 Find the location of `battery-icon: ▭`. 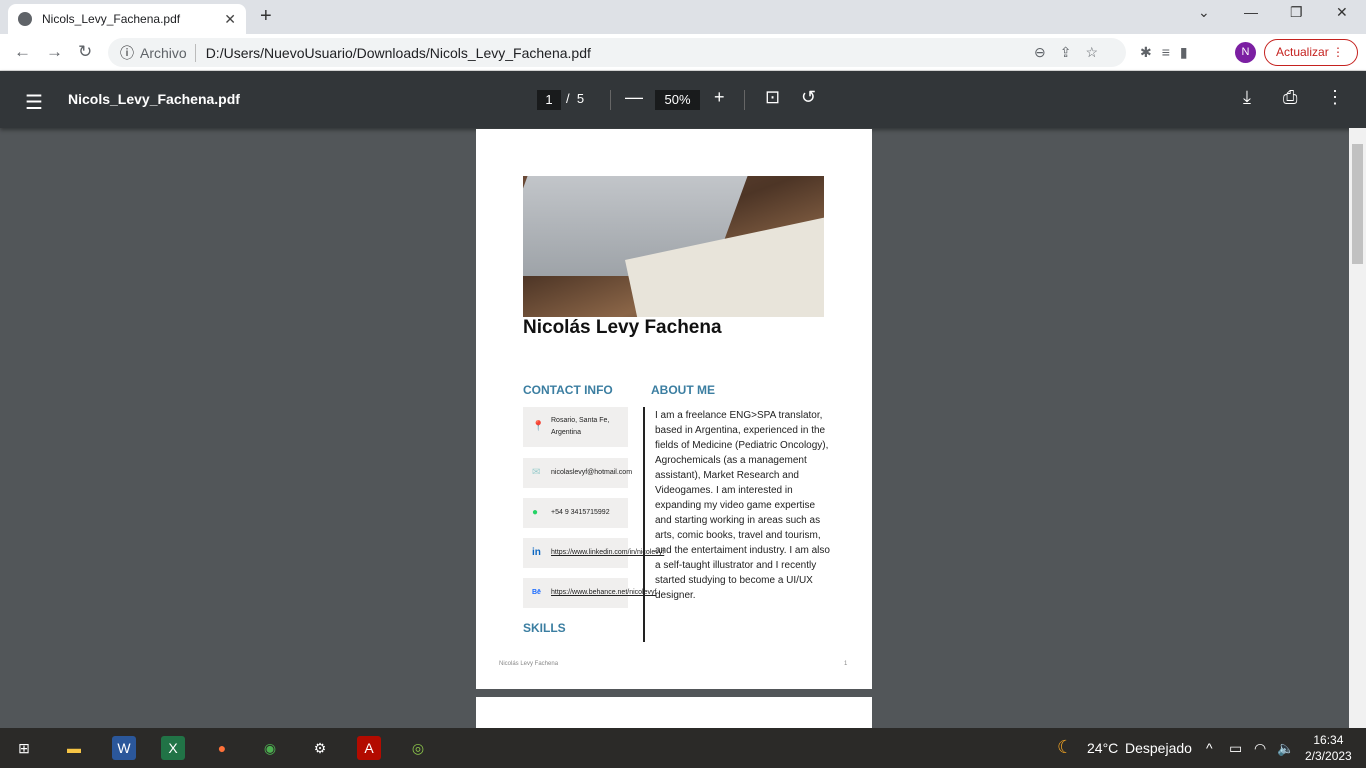

battery-icon: ▭ is located at coordinates (1235, 748).